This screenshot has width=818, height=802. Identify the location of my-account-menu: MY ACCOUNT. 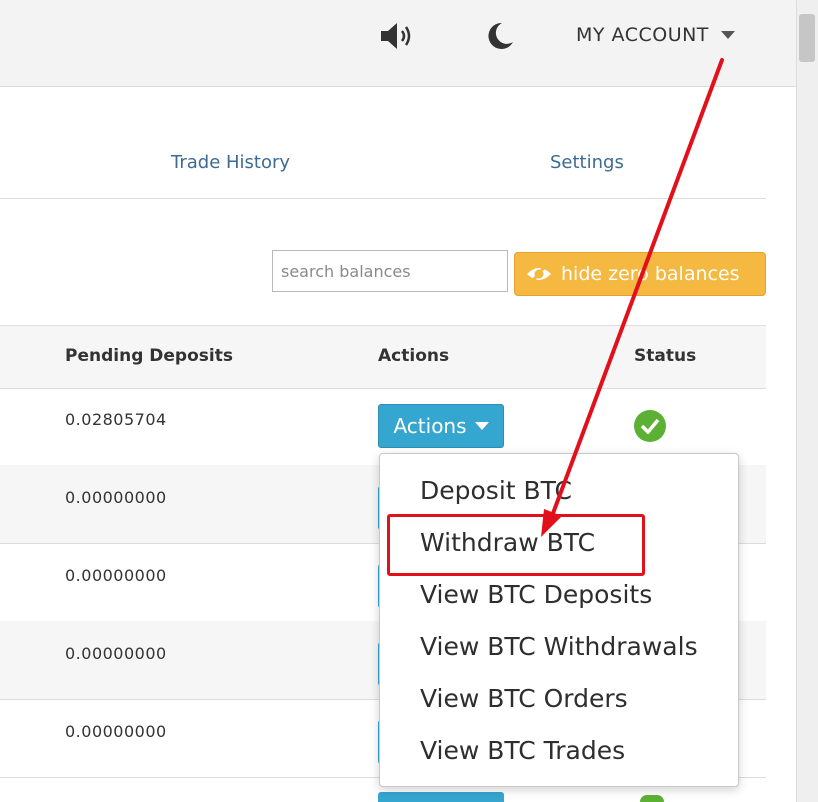
(655, 35).